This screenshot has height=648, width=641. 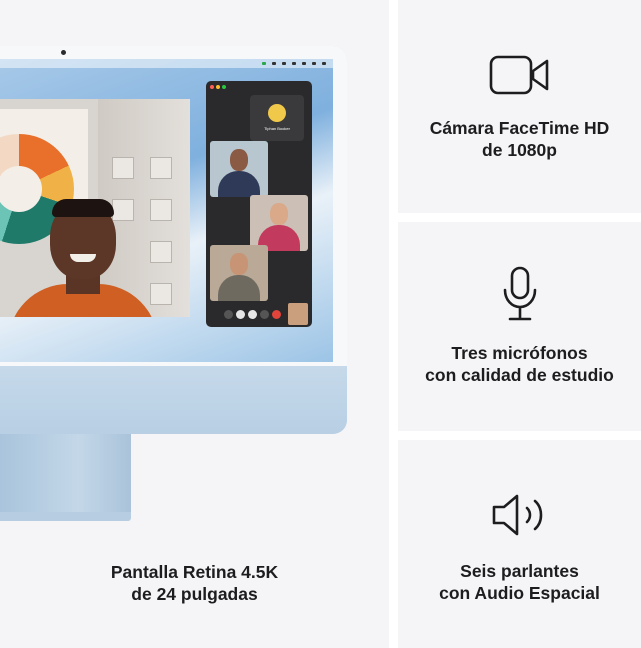 What do you see at coordinates (519, 139) in the screenshot?
I see `camera-caption: Cámara FaceTime HD de 1080p` at bounding box center [519, 139].